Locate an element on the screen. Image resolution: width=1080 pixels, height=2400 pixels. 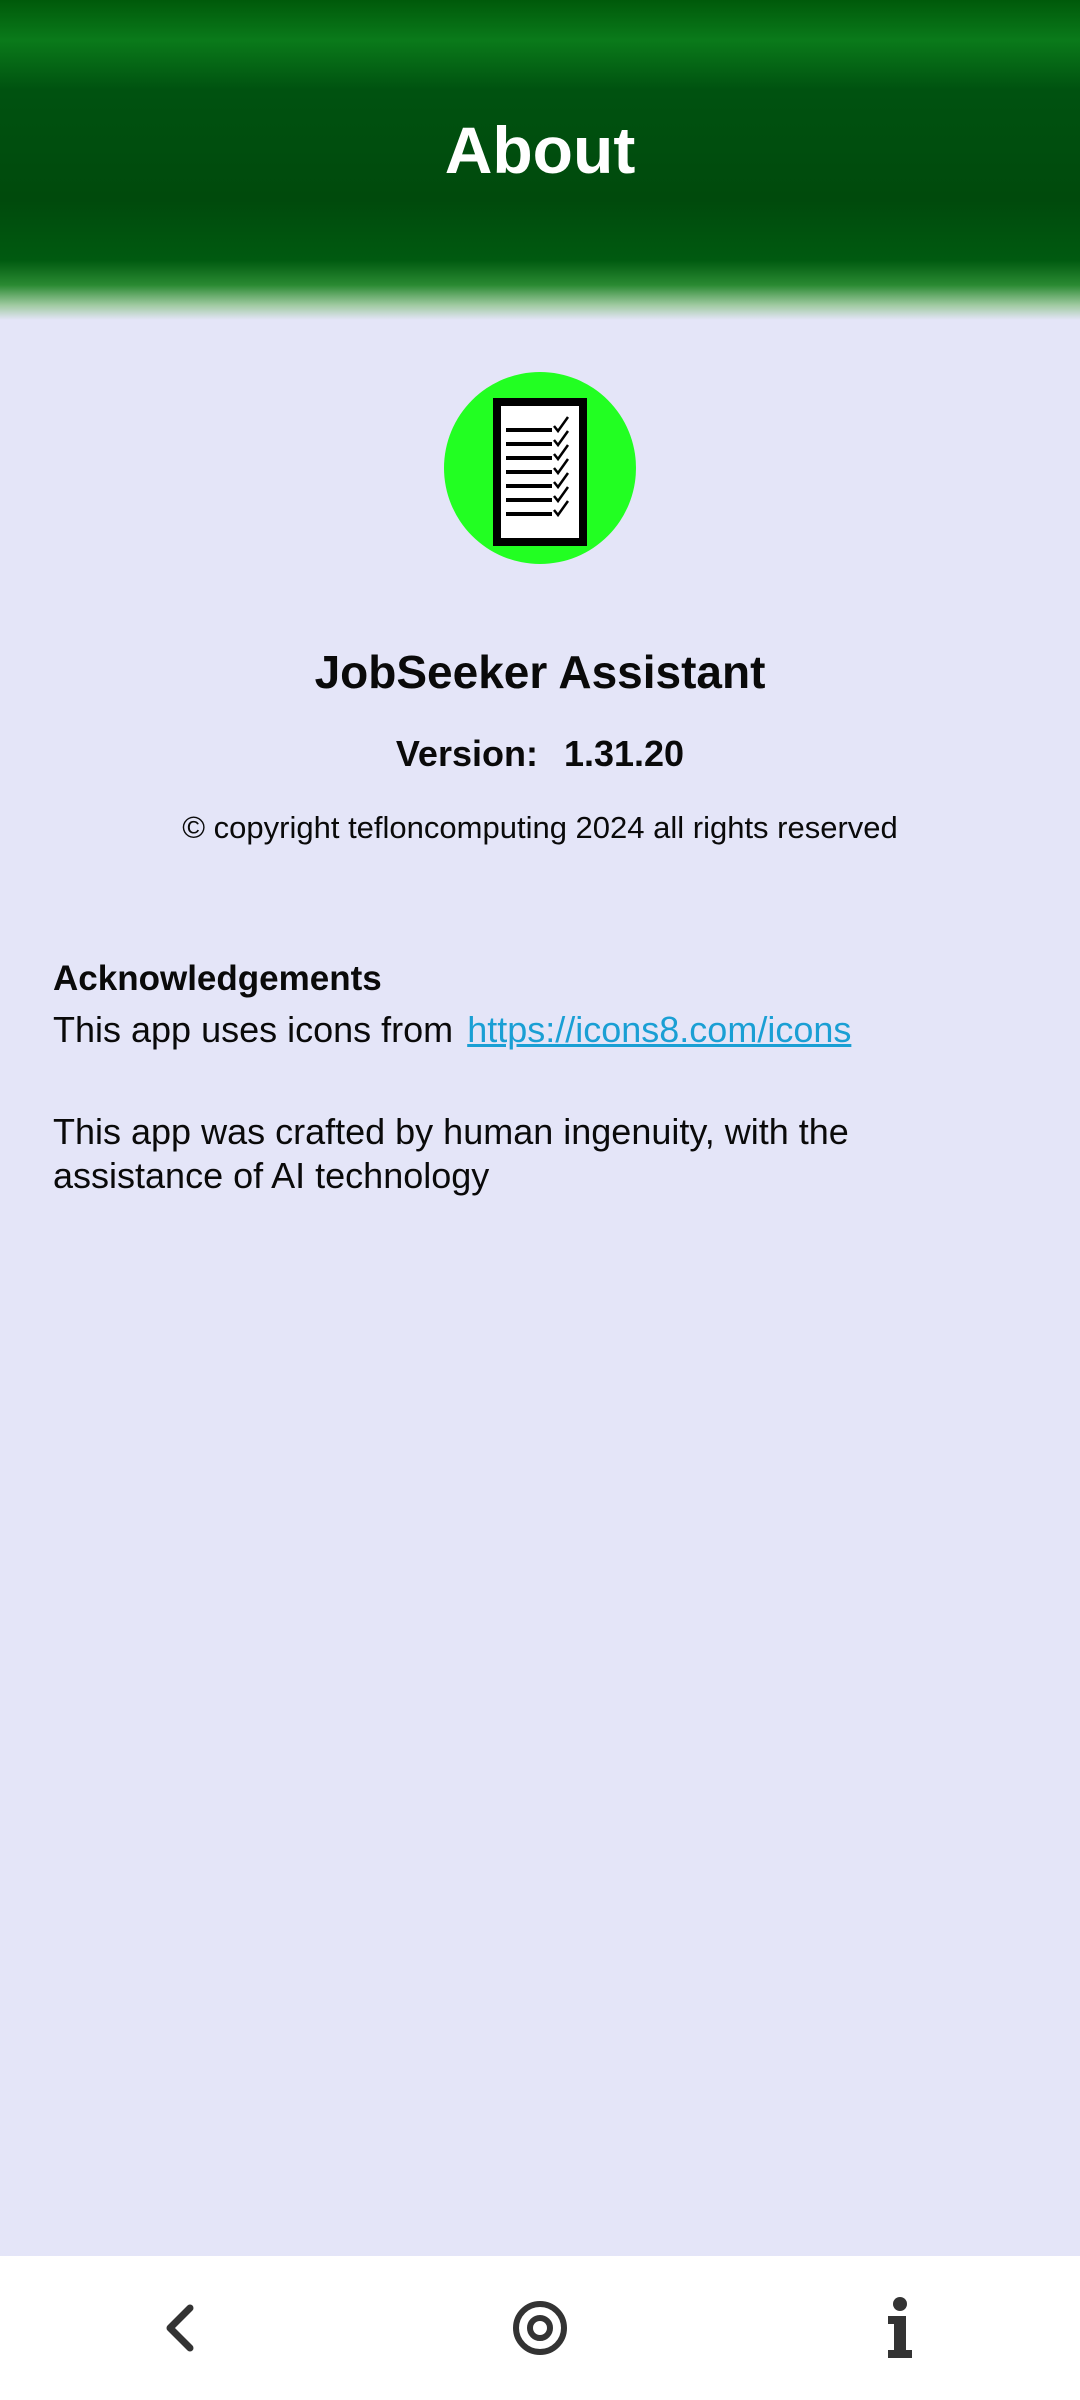
checklist-document-icon is located at coordinates (540, 468).